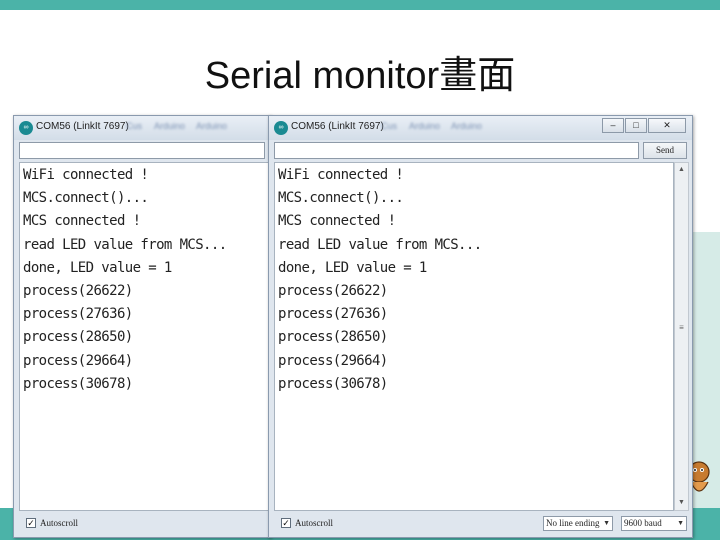 Image resolution: width=720 pixels, height=540 pixels. I want to click on send-row, so click(142, 151).